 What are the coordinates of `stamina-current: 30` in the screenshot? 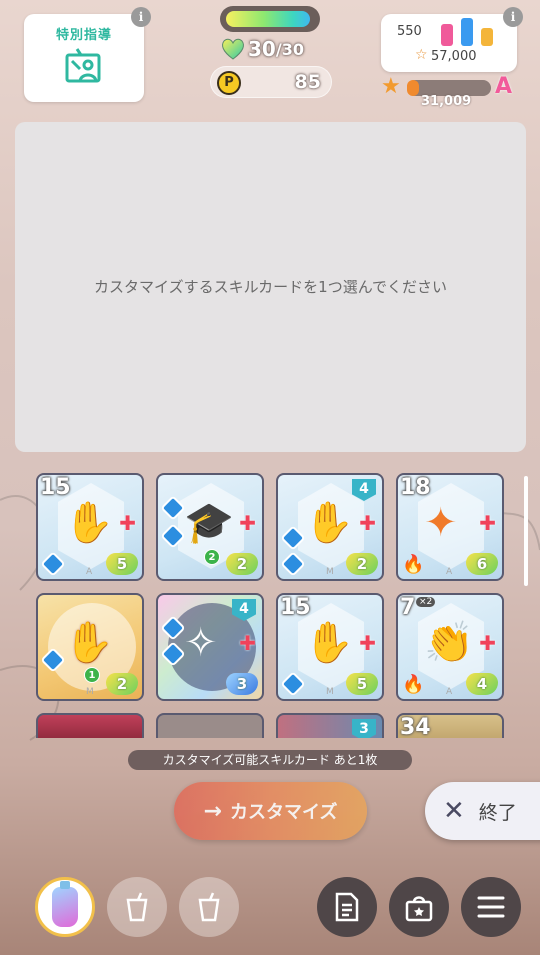 It's located at (262, 49).